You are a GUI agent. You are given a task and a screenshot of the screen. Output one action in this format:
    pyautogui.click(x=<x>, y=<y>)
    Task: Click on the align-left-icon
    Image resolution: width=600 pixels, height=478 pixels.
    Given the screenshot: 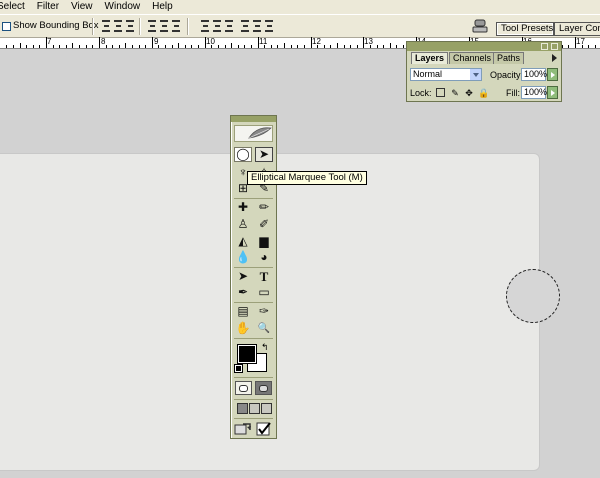 What is the action you would take?
    pyautogui.click(x=152, y=26)
    